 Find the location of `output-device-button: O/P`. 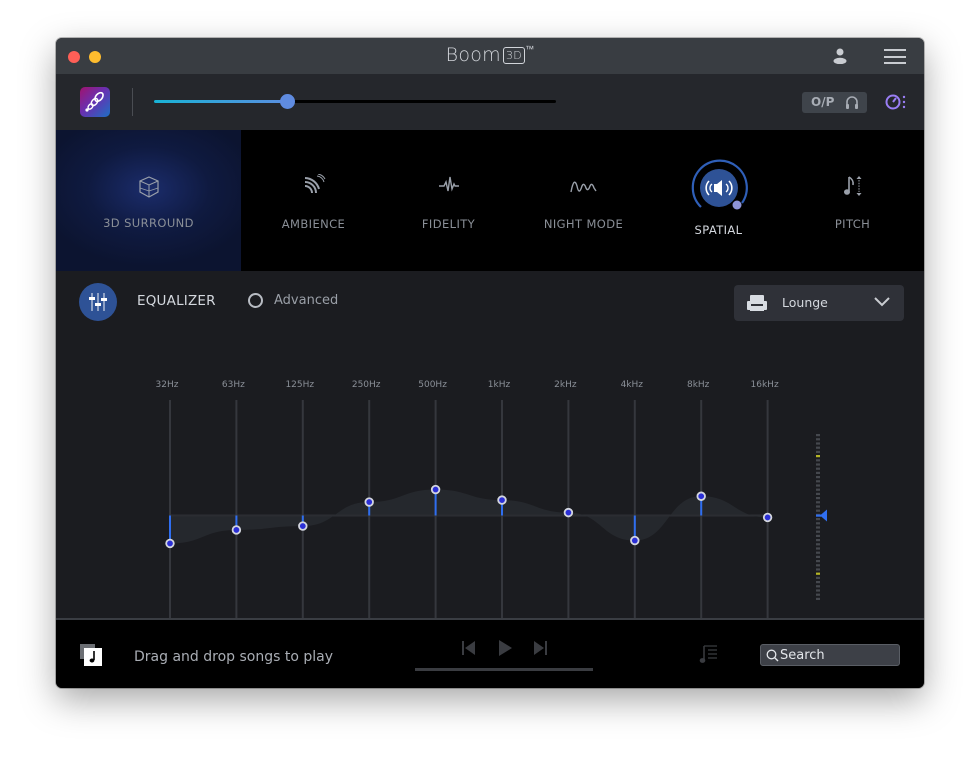

output-device-button: O/P is located at coordinates (834, 102).